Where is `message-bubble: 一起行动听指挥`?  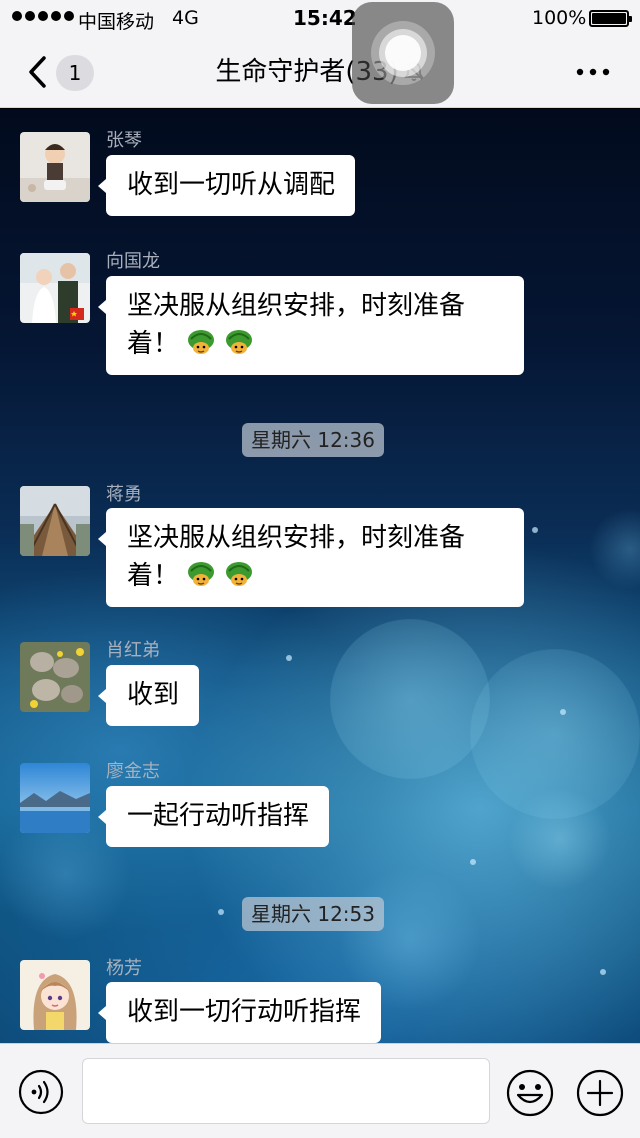
message-bubble: 一起行动听指挥 is located at coordinates (213, 816).